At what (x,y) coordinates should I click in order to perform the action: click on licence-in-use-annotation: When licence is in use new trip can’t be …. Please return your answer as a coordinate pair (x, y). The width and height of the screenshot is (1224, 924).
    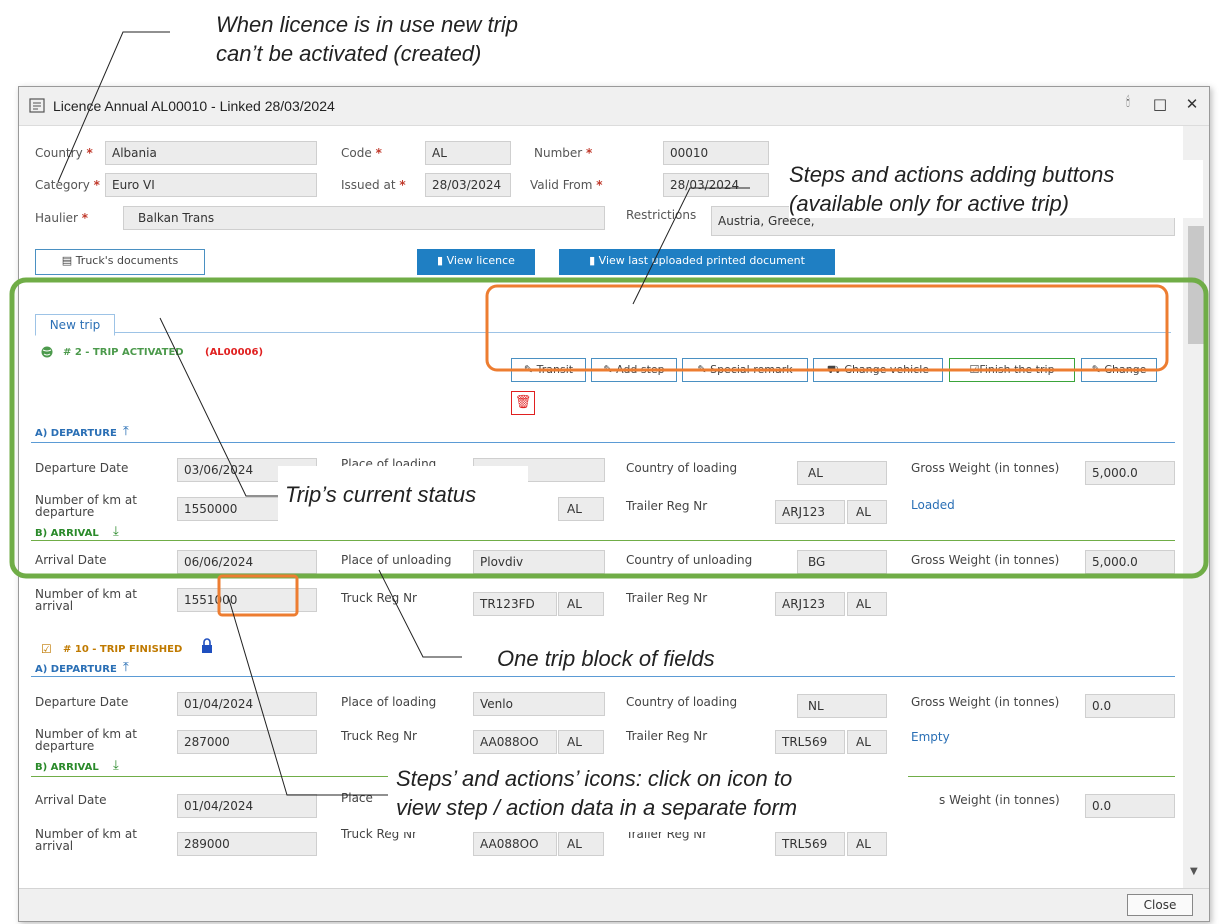
    Looking at the image, I should click on (367, 39).